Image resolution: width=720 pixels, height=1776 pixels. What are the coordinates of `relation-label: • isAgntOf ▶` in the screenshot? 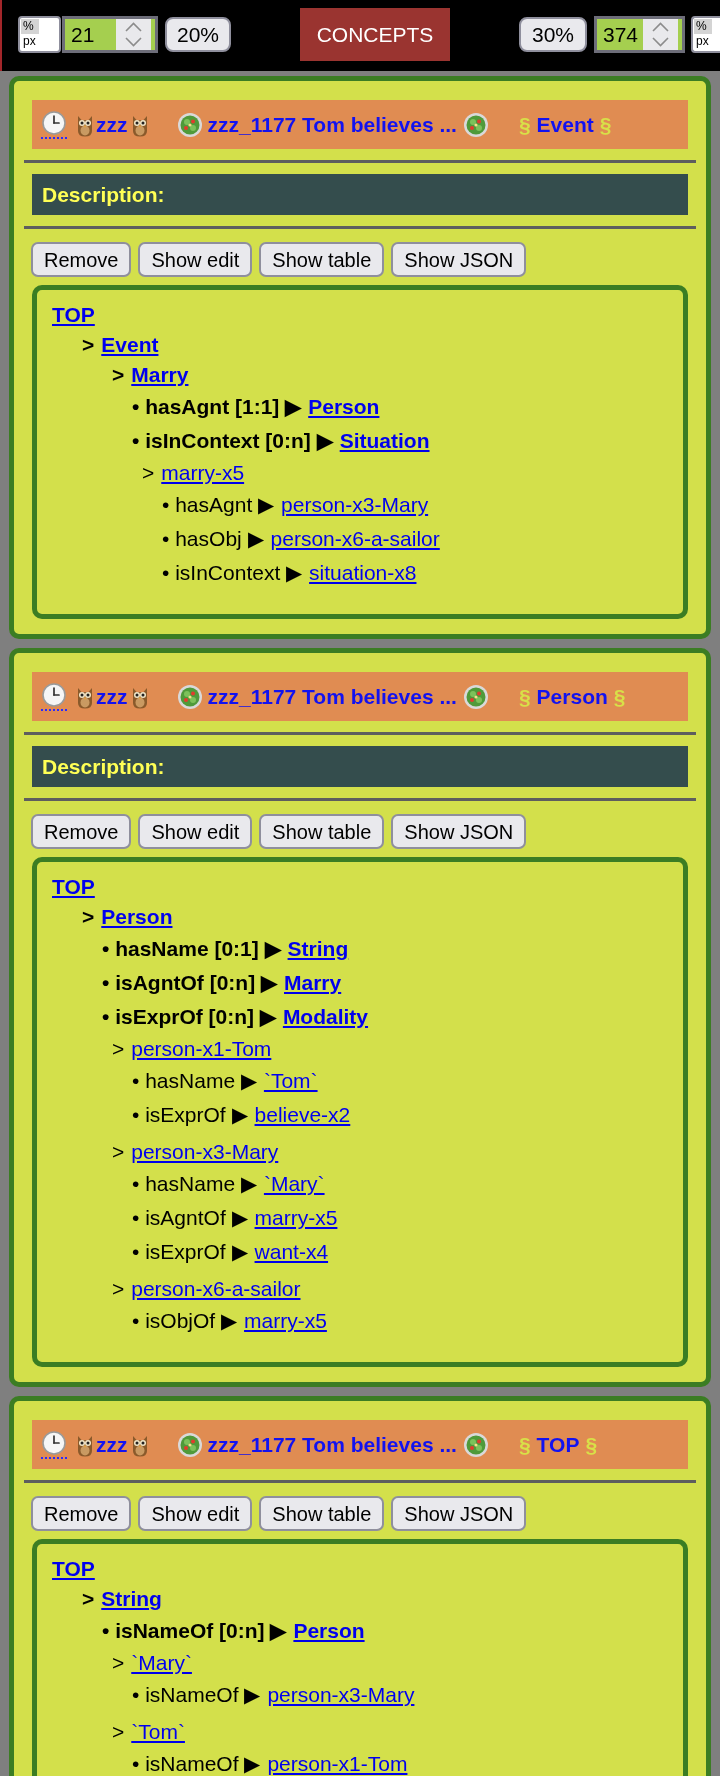 It's located at (190, 1217).